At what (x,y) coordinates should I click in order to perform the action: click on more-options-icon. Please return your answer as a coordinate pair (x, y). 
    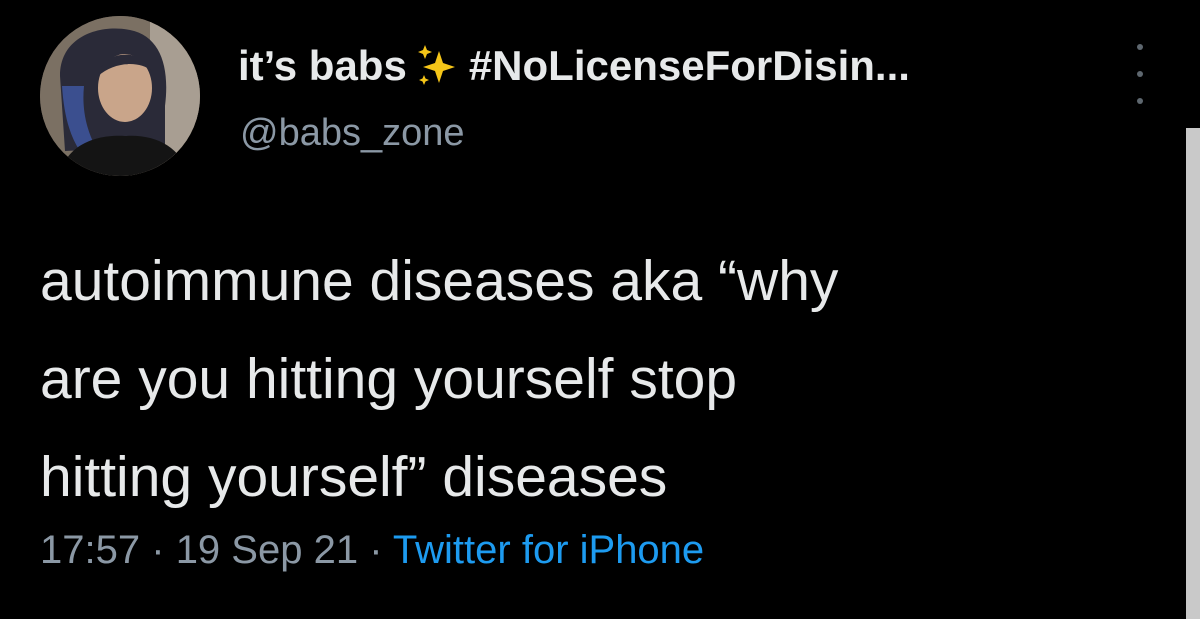
    Looking at the image, I should click on (1140, 74).